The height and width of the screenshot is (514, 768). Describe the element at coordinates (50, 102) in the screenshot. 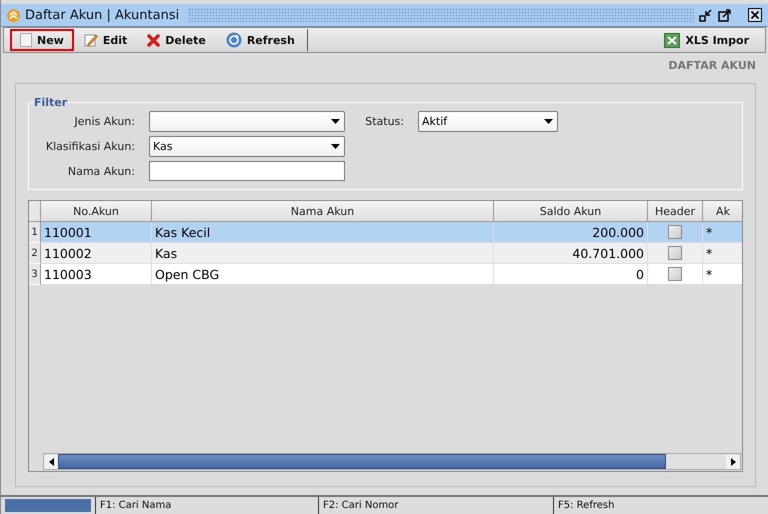

I see `filter-legend: Filter` at that location.